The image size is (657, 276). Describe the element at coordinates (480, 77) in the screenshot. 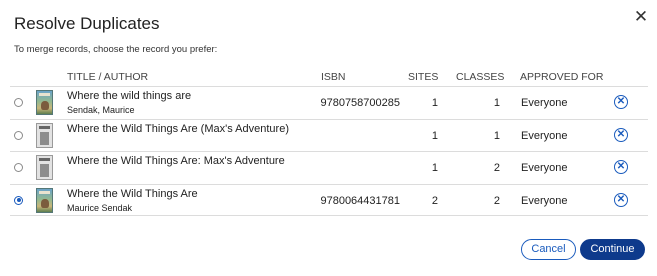

I see `column-header-classes: CLASSES` at that location.